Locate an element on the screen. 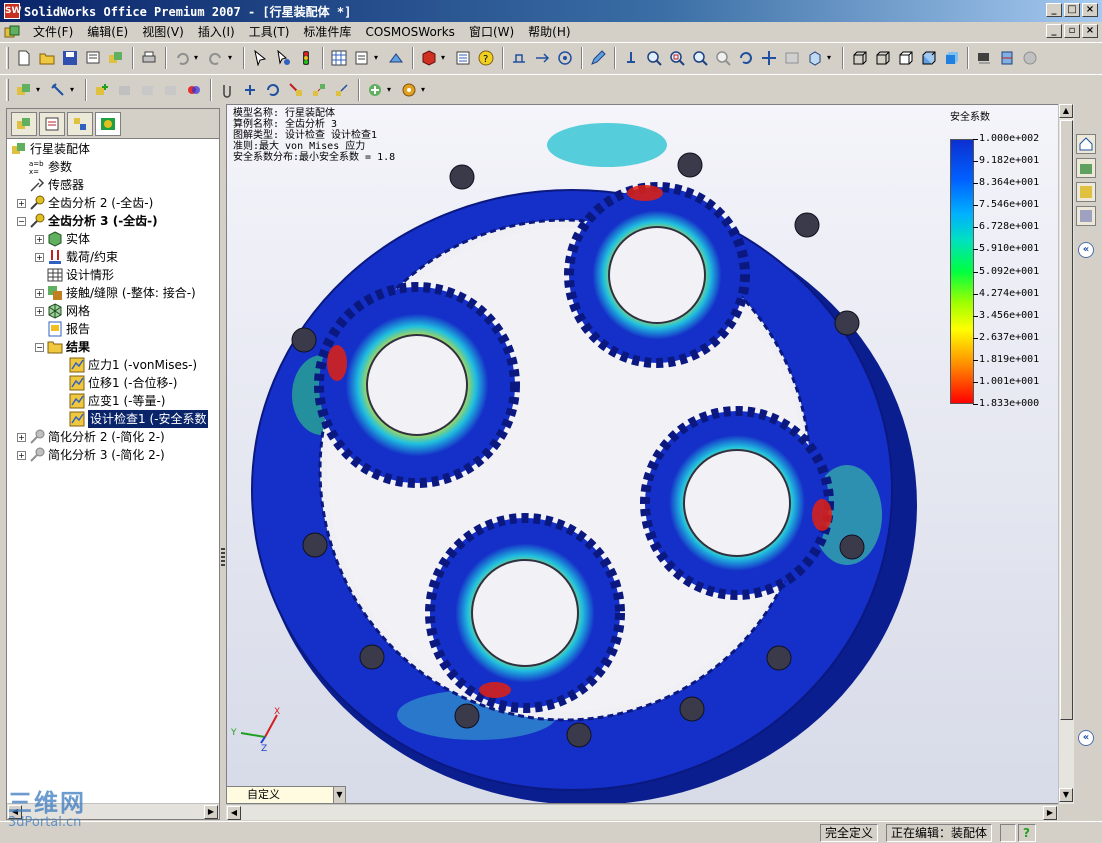  shadows-button is located at coordinates (984, 58).